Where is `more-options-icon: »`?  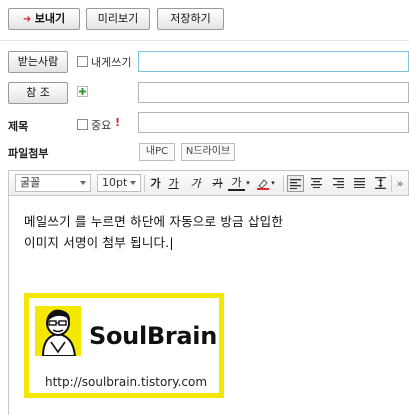
more-options-icon: » is located at coordinates (400, 183).